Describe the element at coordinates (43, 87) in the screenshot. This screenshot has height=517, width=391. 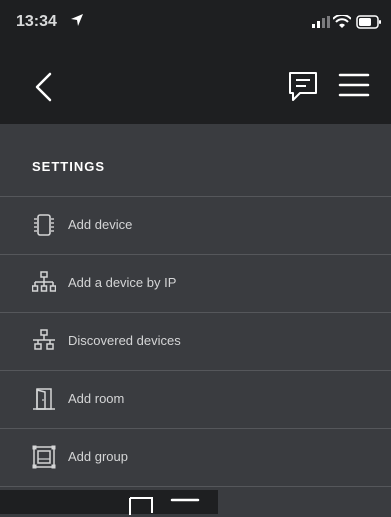
I see `back-chevron-icon` at that location.